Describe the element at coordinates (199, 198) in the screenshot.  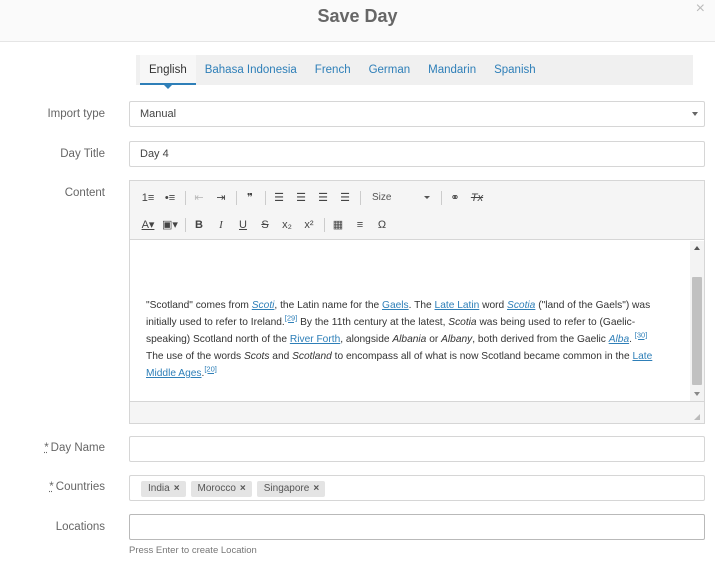
I see `decrease-indent-icon: ⇤` at that location.